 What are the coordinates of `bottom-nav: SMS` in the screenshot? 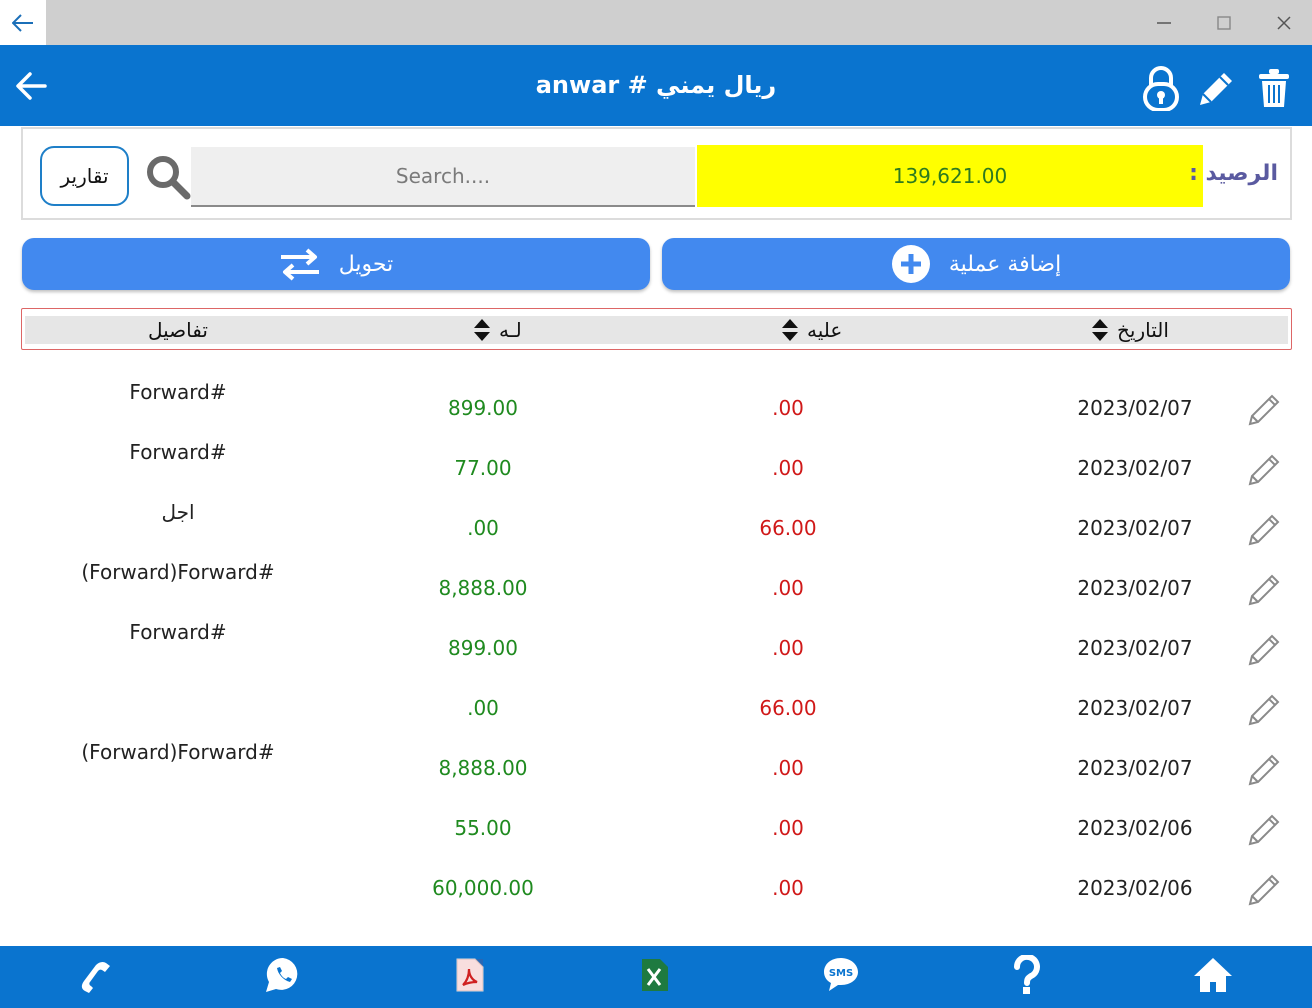 It's located at (656, 977).